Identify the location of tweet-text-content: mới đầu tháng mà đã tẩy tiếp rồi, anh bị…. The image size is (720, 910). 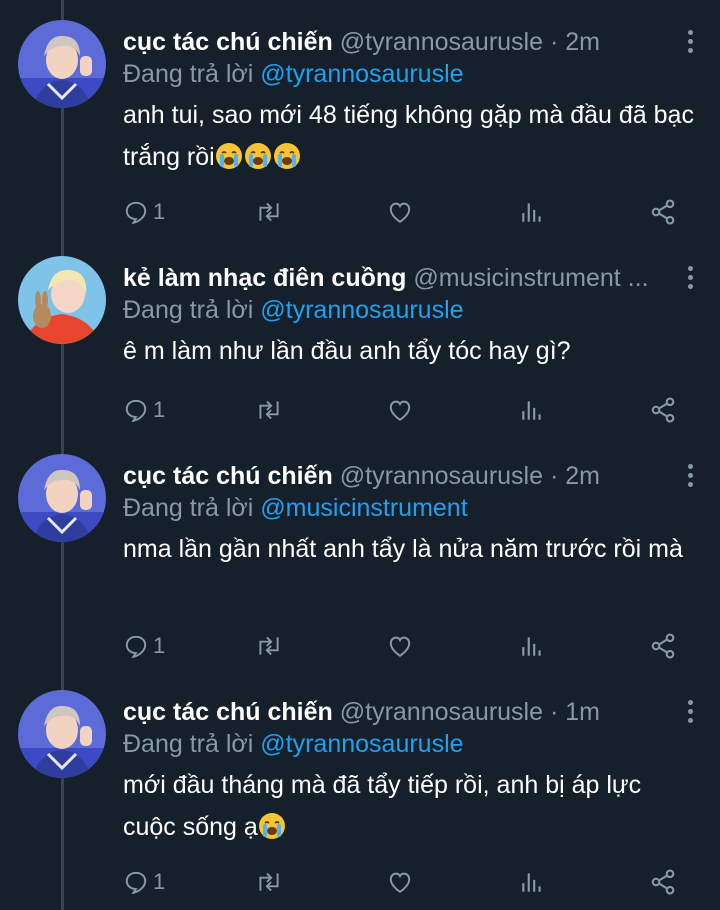
(382, 806).